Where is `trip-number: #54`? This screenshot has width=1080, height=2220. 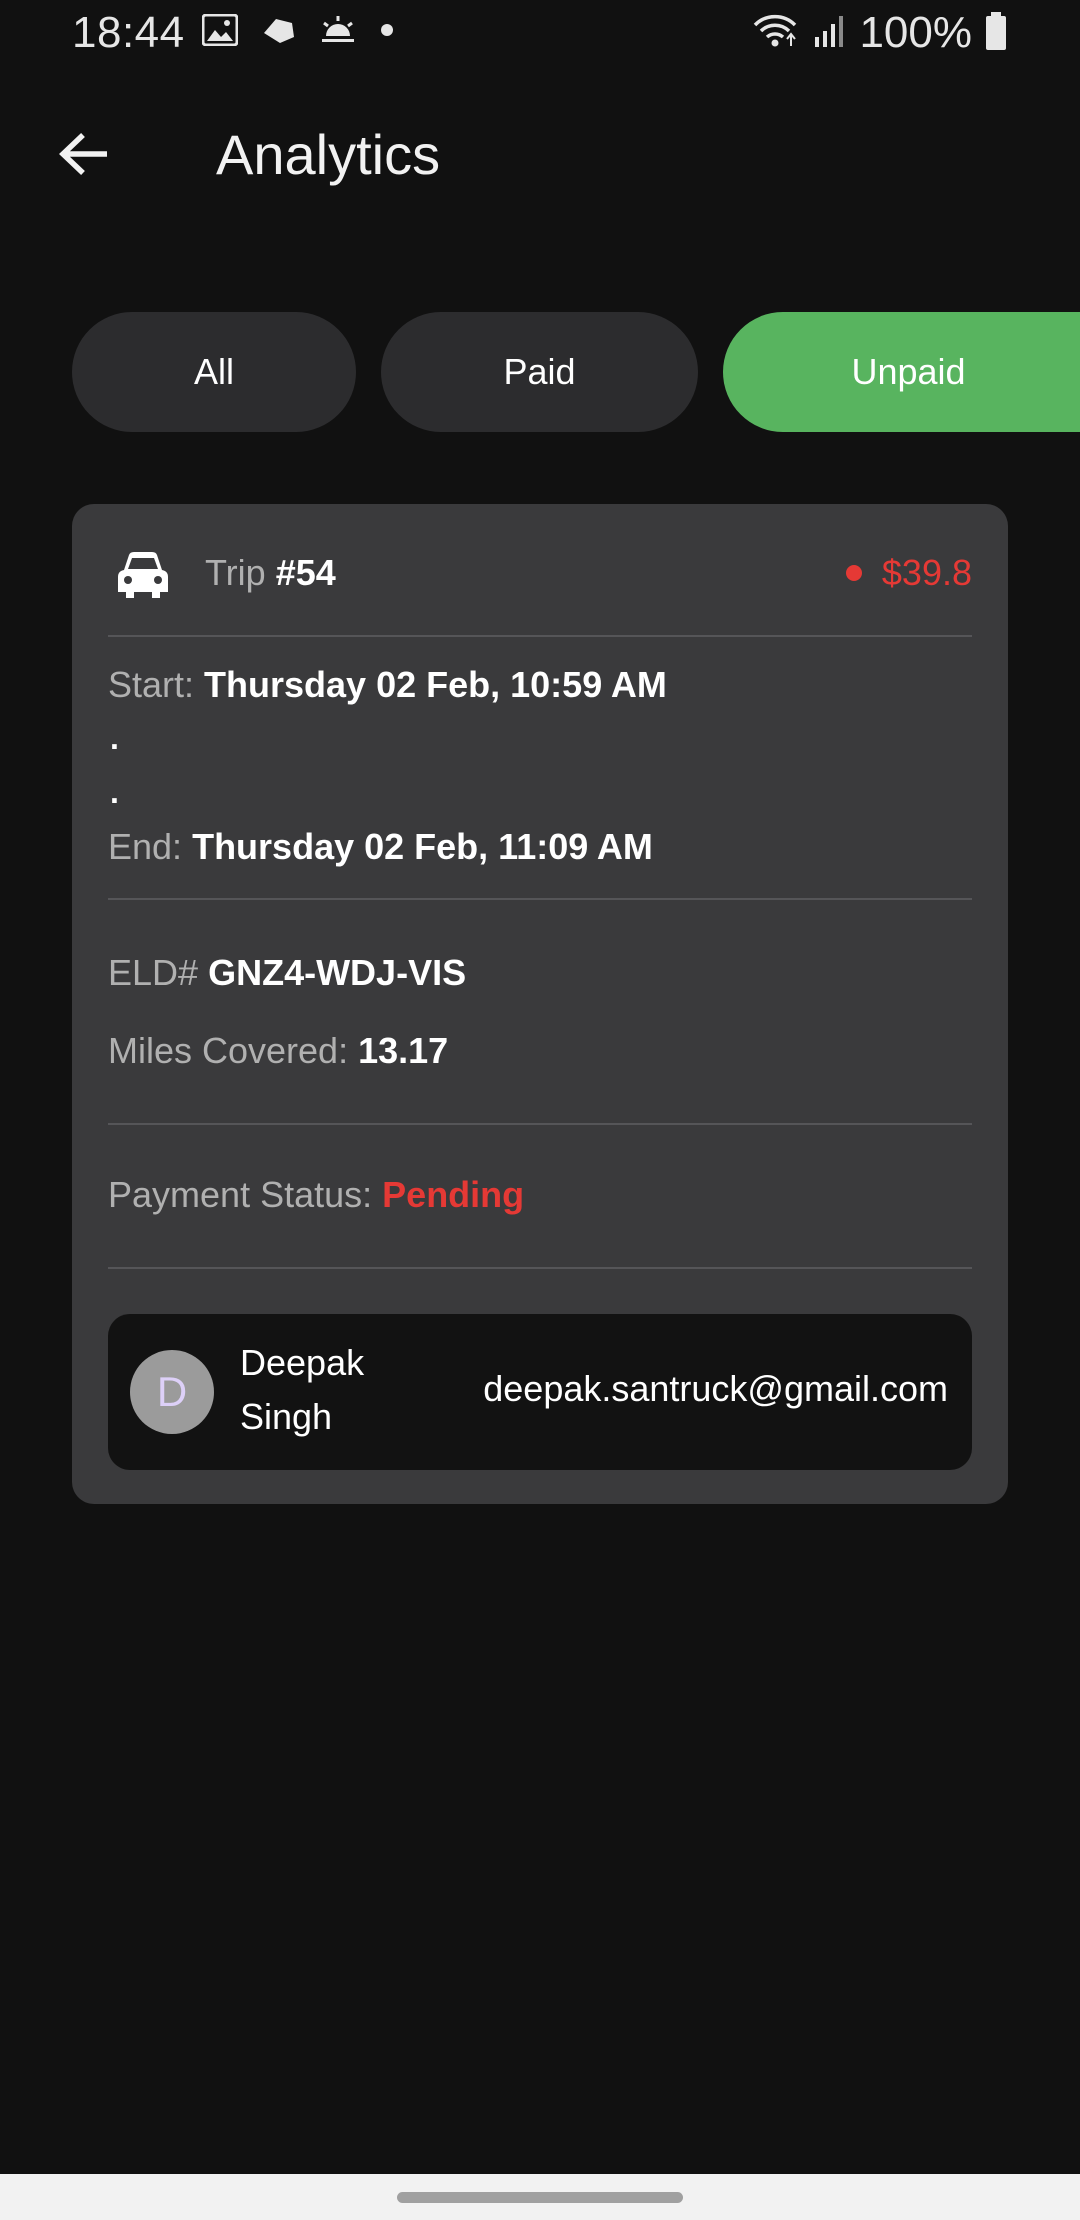 trip-number: #54 is located at coordinates (305, 572).